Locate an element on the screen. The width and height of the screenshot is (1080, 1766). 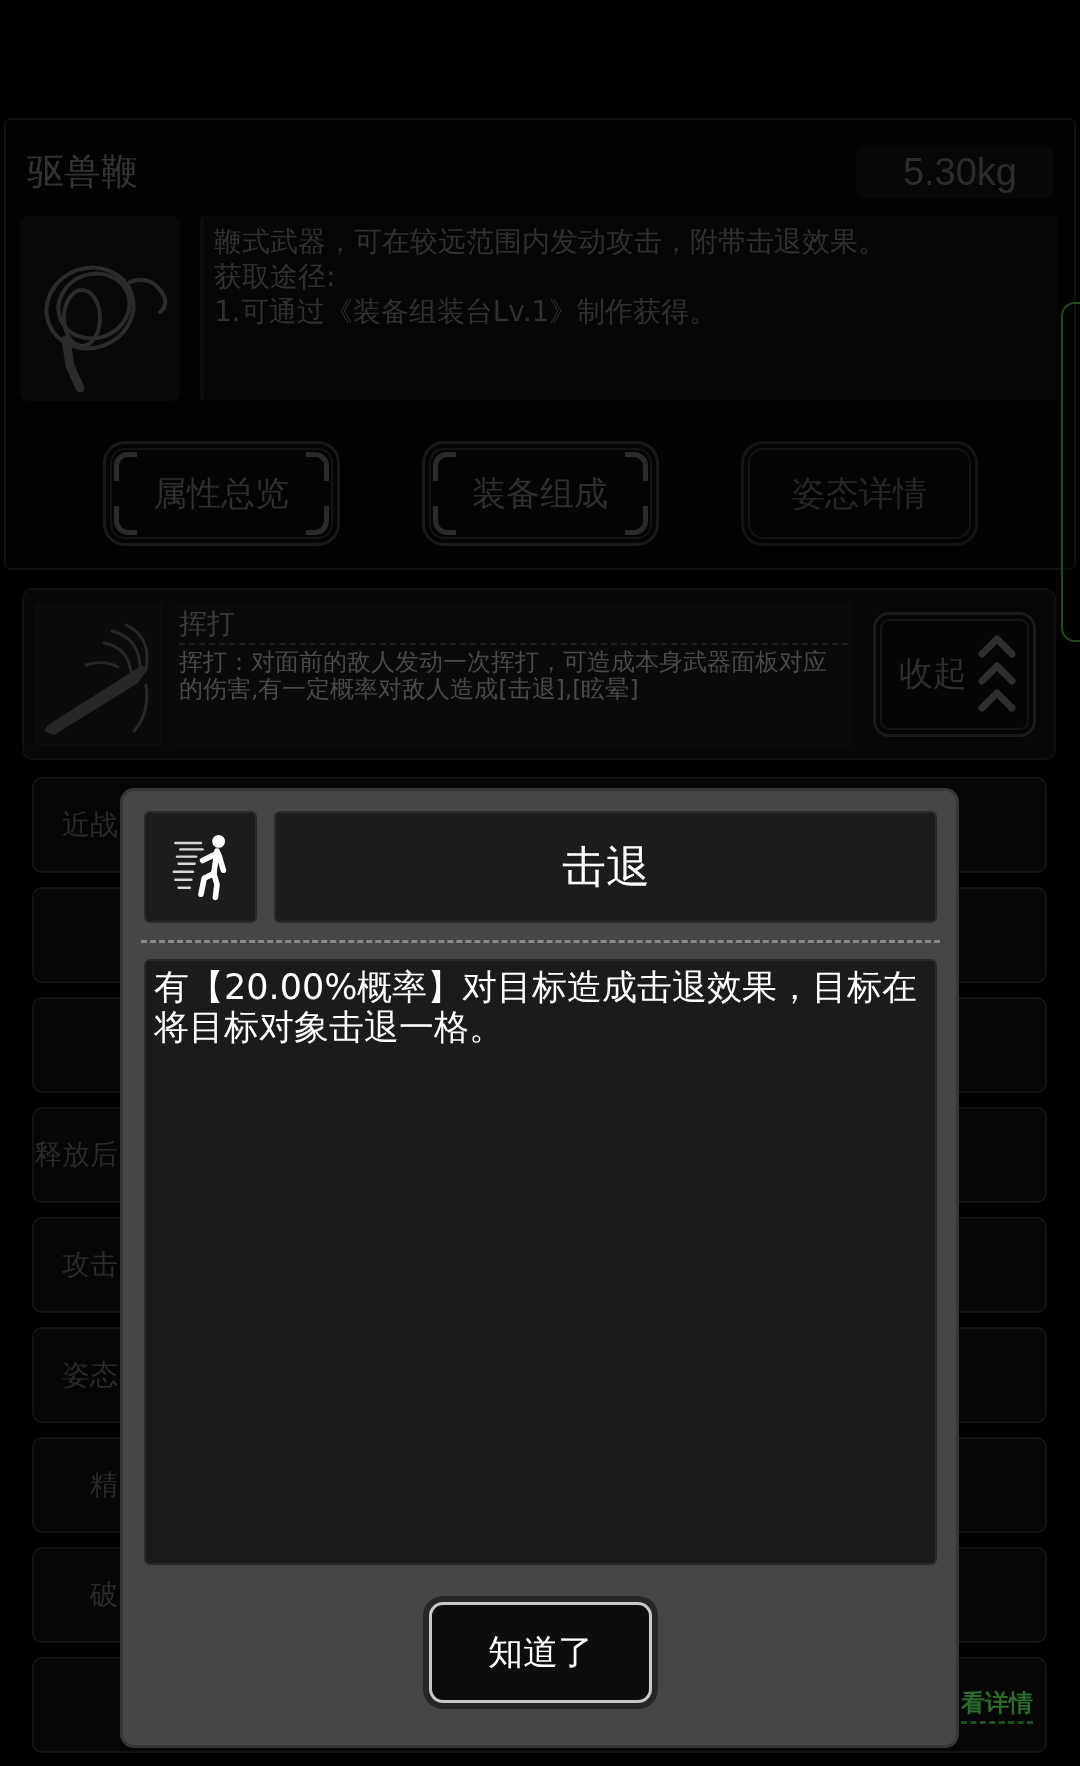
bat-icon is located at coordinates (98, 674).